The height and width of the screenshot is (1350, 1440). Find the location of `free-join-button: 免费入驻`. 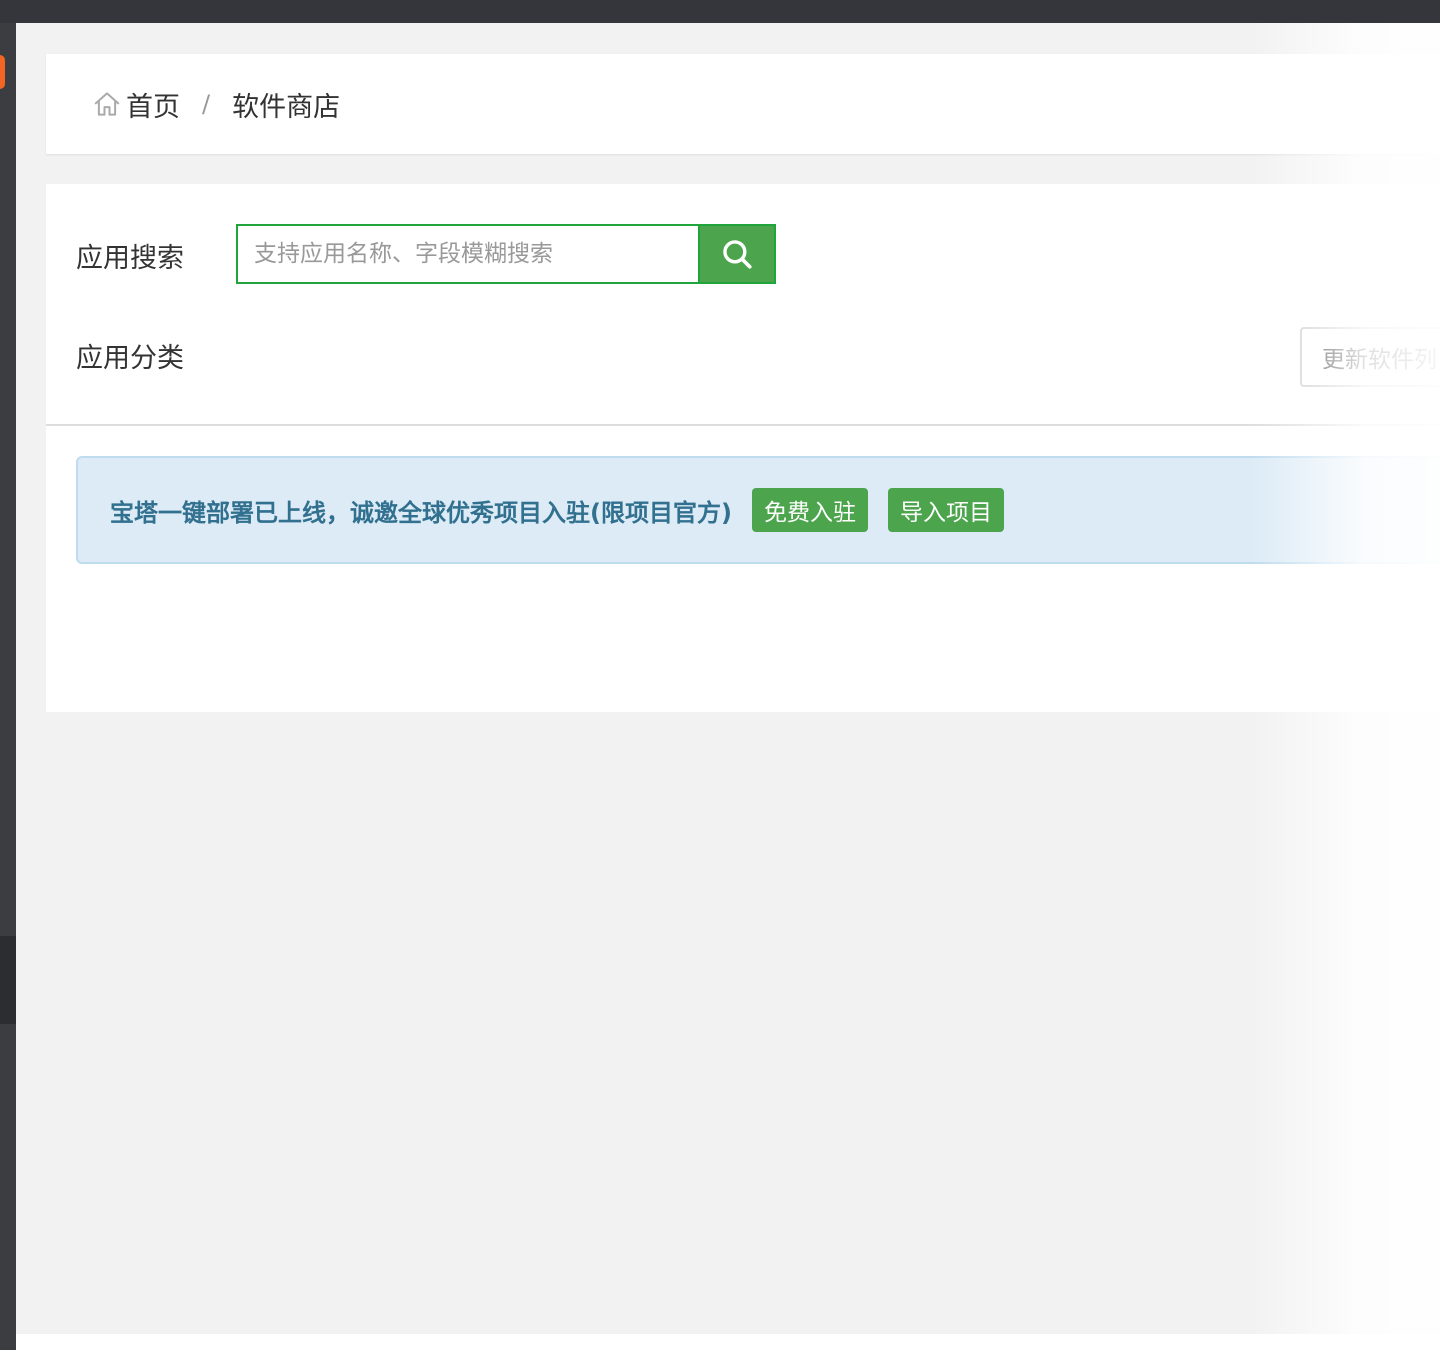

free-join-button: 免费入驻 is located at coordinates (809, 510).